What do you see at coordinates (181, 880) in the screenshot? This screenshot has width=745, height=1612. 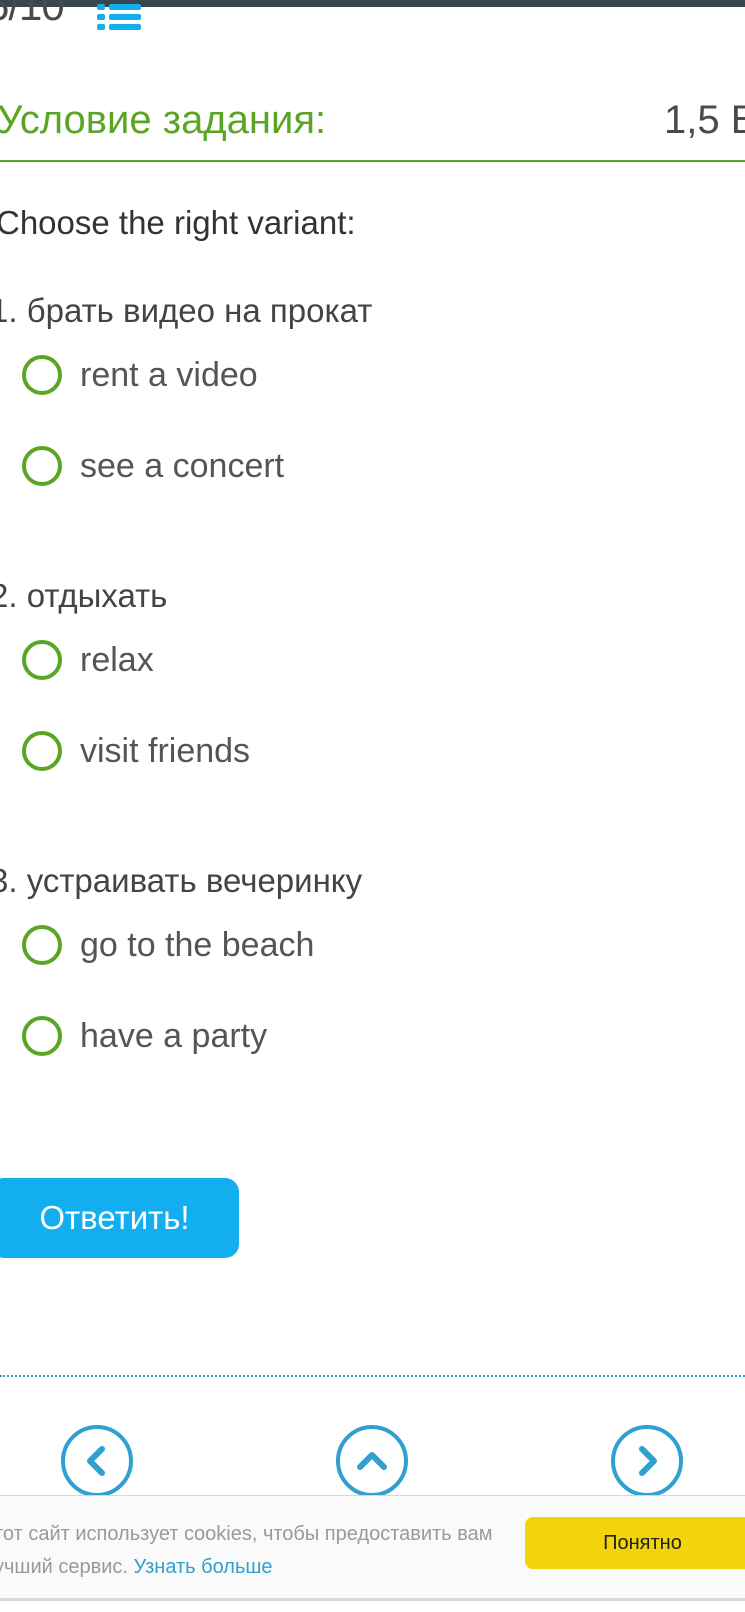 I see `question-3: 3. устраивать вечеринку` at bounding box center [181, 880].